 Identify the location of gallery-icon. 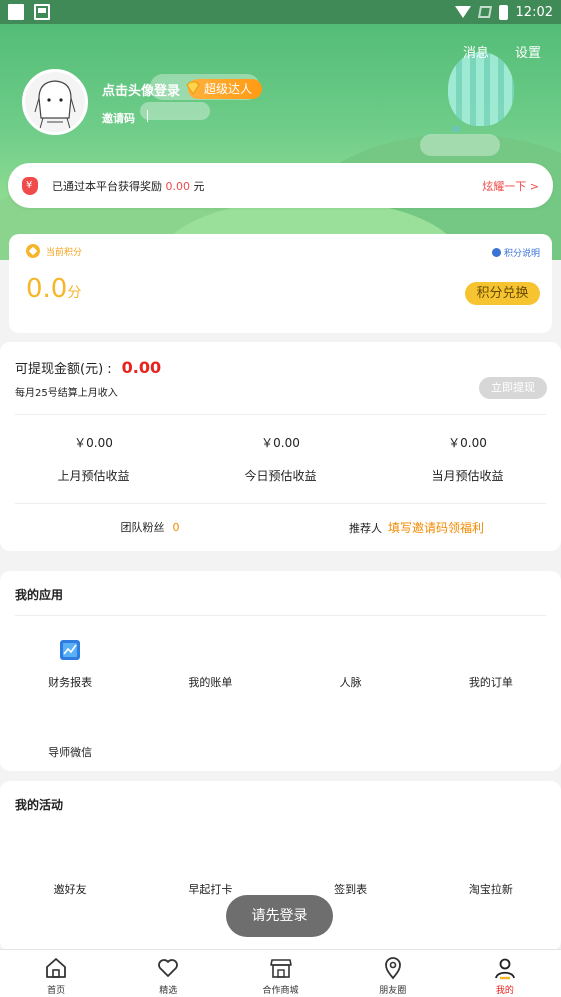
(42, 12).